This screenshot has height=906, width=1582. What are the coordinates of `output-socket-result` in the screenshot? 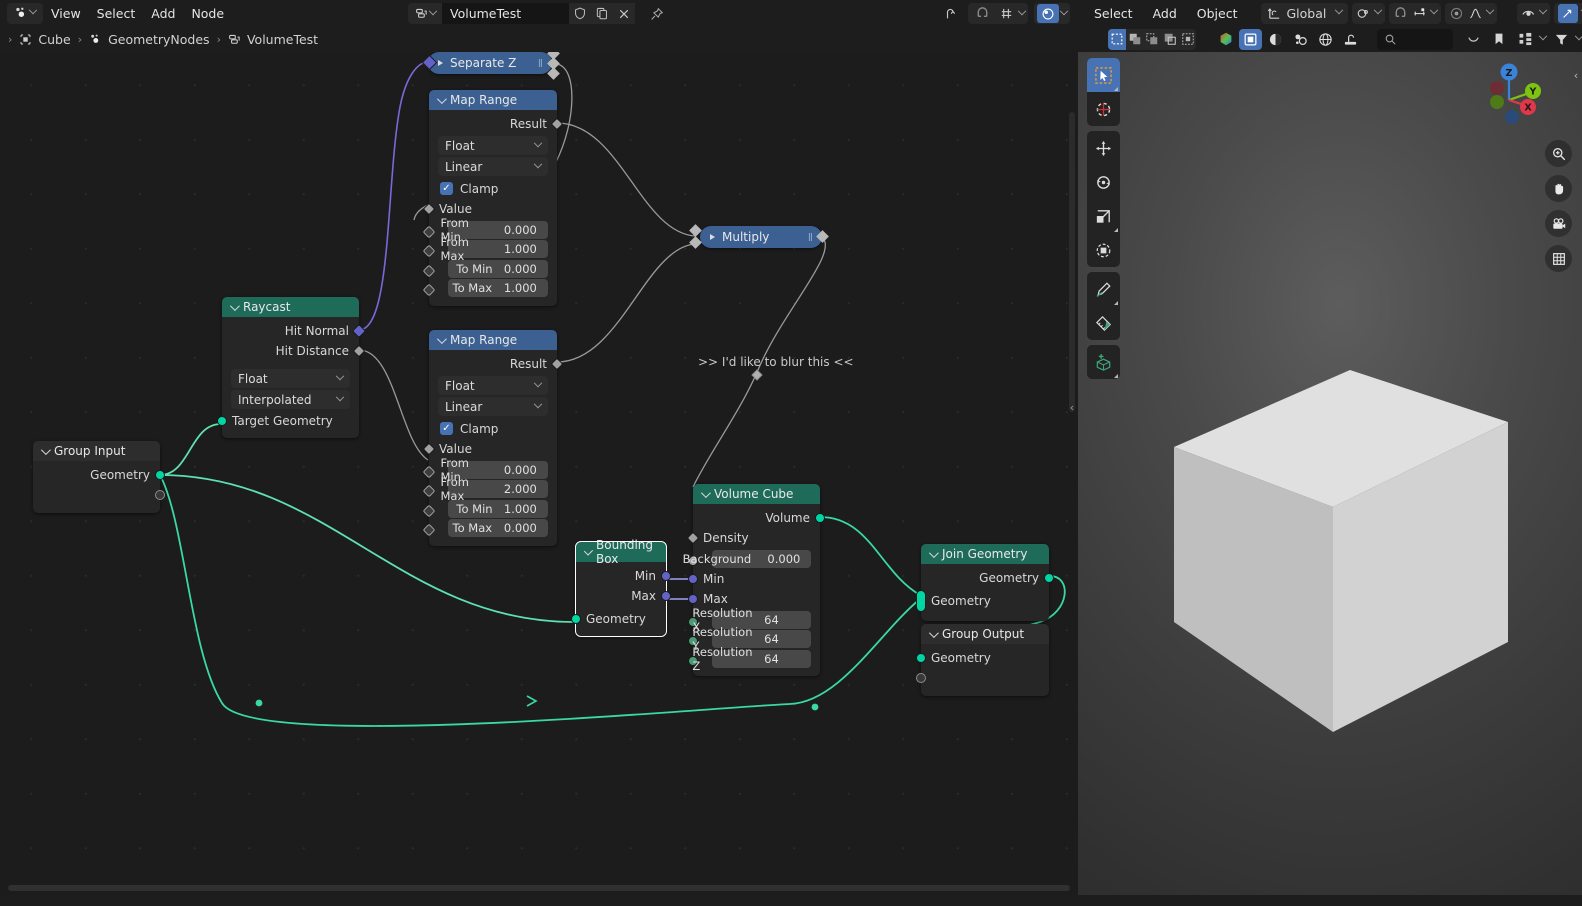 It's located at (557, 364).